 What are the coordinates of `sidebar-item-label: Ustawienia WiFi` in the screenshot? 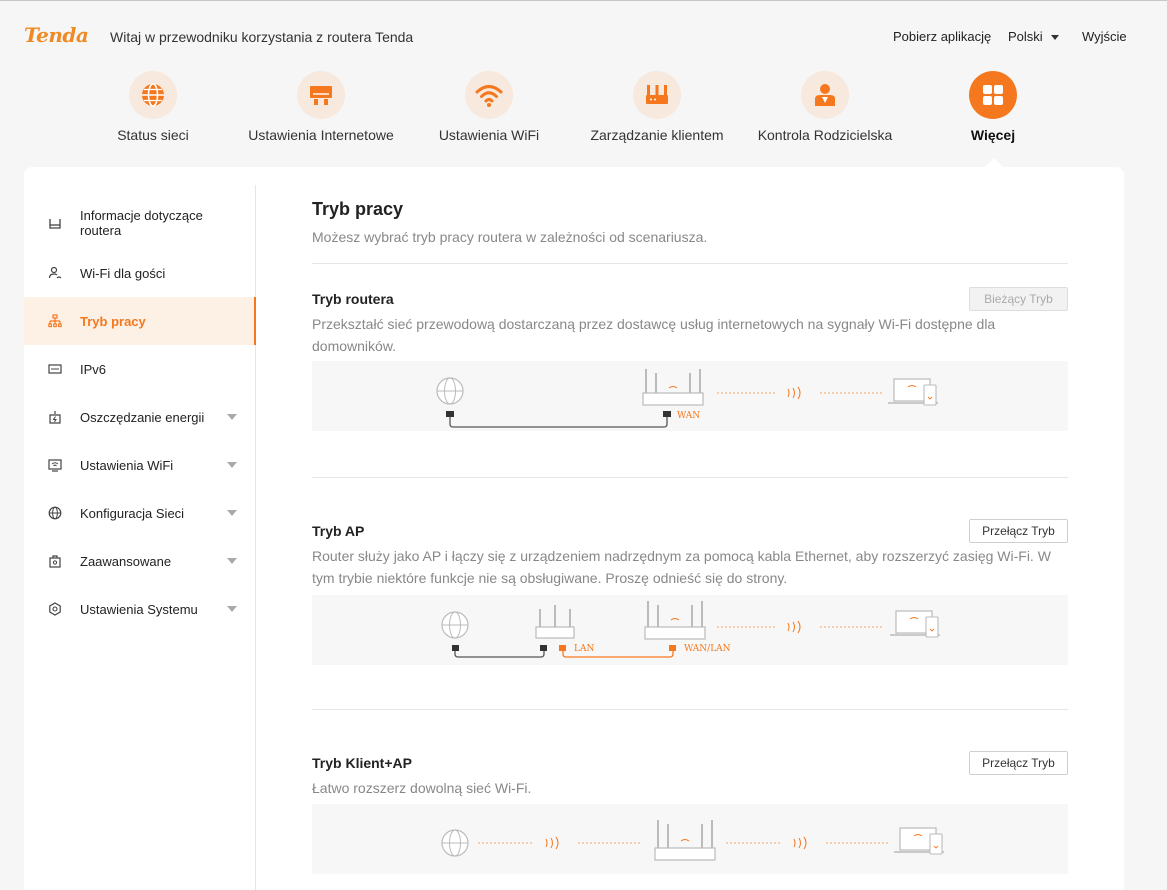 It's located at (127, 465).